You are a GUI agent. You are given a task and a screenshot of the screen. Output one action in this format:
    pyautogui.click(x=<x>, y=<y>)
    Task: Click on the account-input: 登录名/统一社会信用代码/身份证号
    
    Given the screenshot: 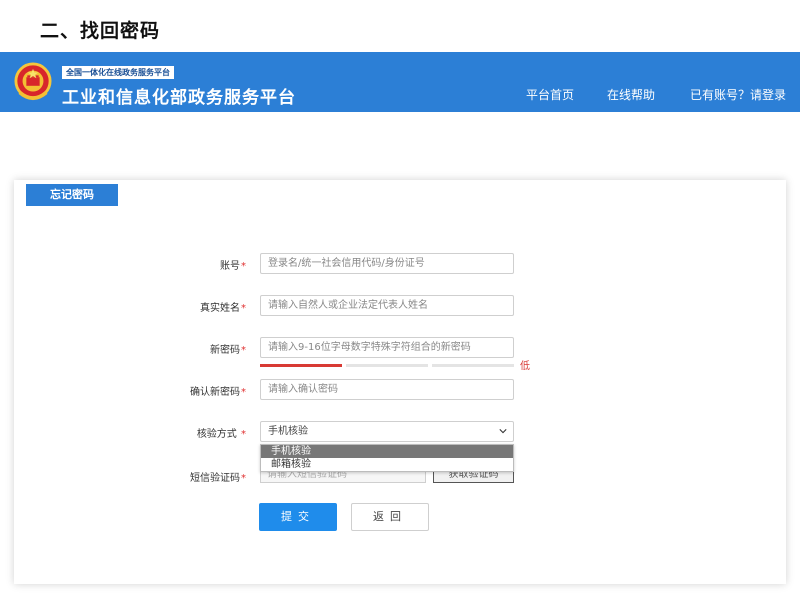 What is the action you would take?
    pyautogui.click(x=387, y=263)
    